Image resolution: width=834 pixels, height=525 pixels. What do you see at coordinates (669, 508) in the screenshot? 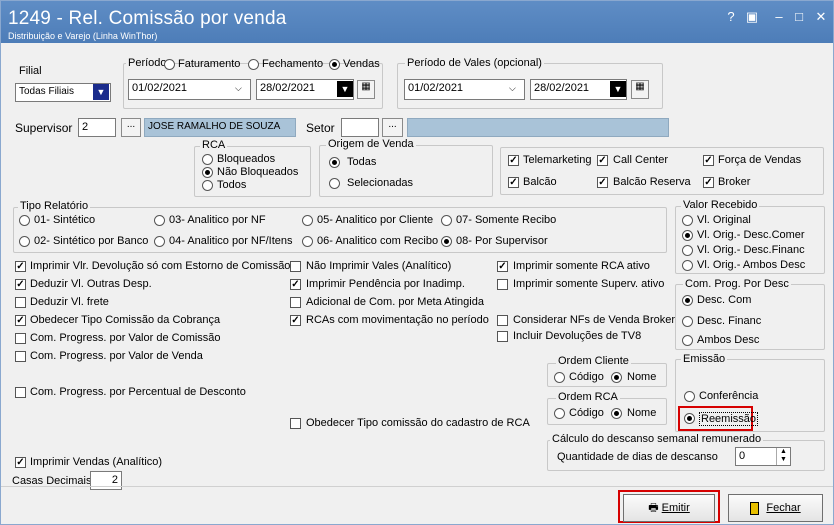
I see `emitir-button: 🖶 Emitir` at bounding box center [669, 508].